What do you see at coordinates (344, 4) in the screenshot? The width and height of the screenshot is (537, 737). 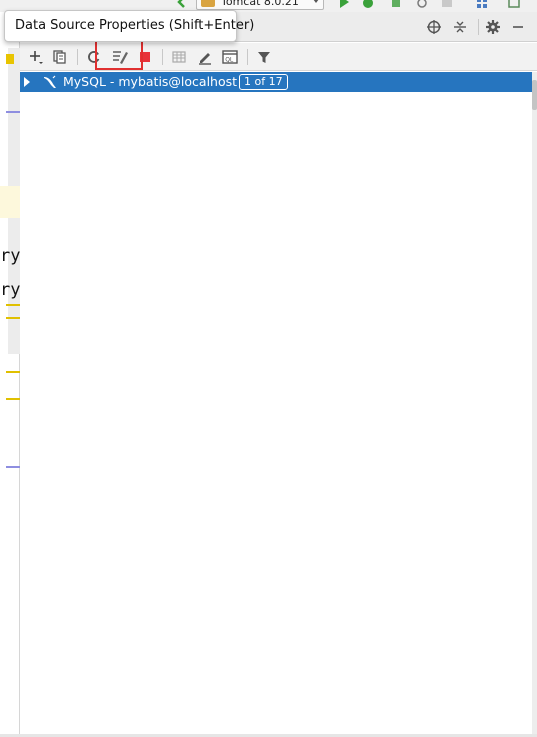 I see `run-icon` at bounding box center [344, 4].